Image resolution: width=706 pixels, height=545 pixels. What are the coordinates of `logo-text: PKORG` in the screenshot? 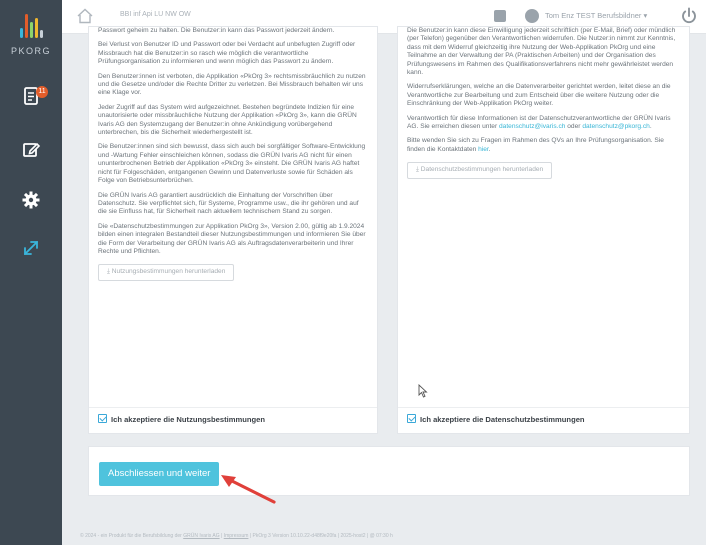 It's located at (30, 51).